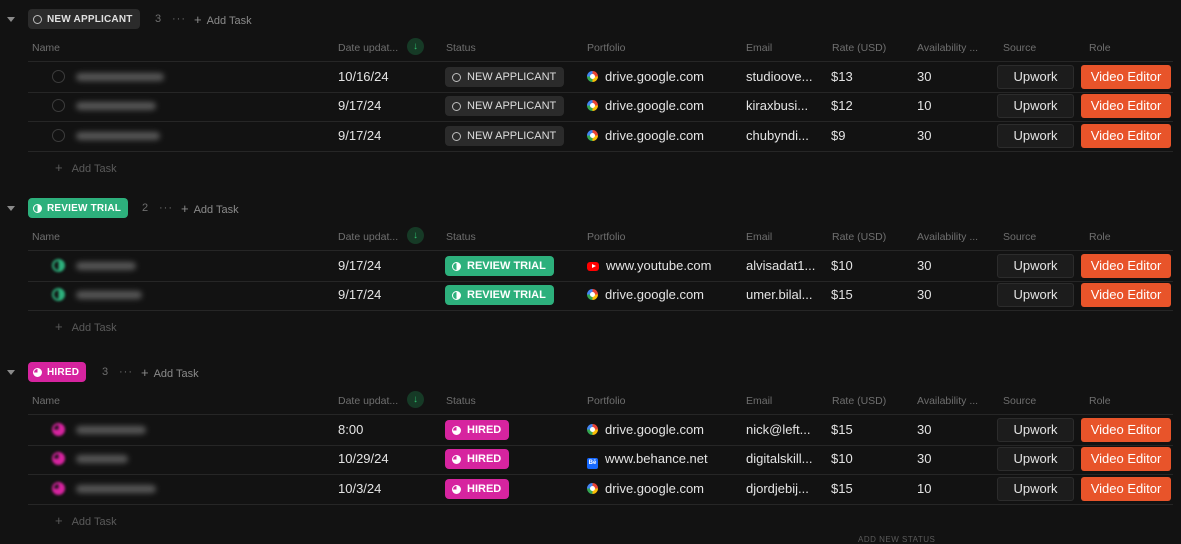 The width and height of the screenshot is (1181, 544). What do you see at coordinates (656, 458) in the screenshot?
I see `portfolio-link: www.behance.net` at bounding box center [656, 458].